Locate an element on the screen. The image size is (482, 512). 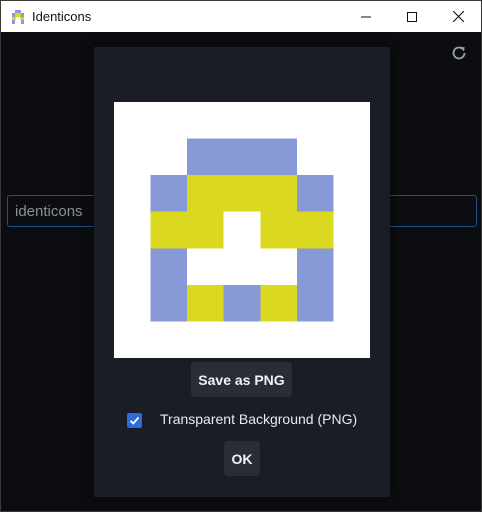
search-input-value: identicons is located at coordinates (49, 211).